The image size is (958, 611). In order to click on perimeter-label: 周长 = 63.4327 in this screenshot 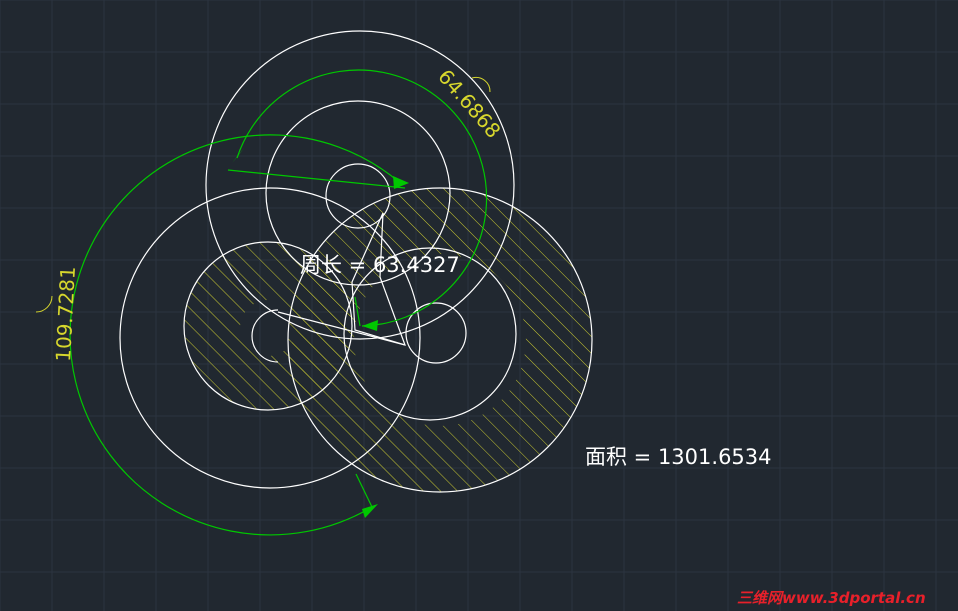, I will do `click(380, 265)`.